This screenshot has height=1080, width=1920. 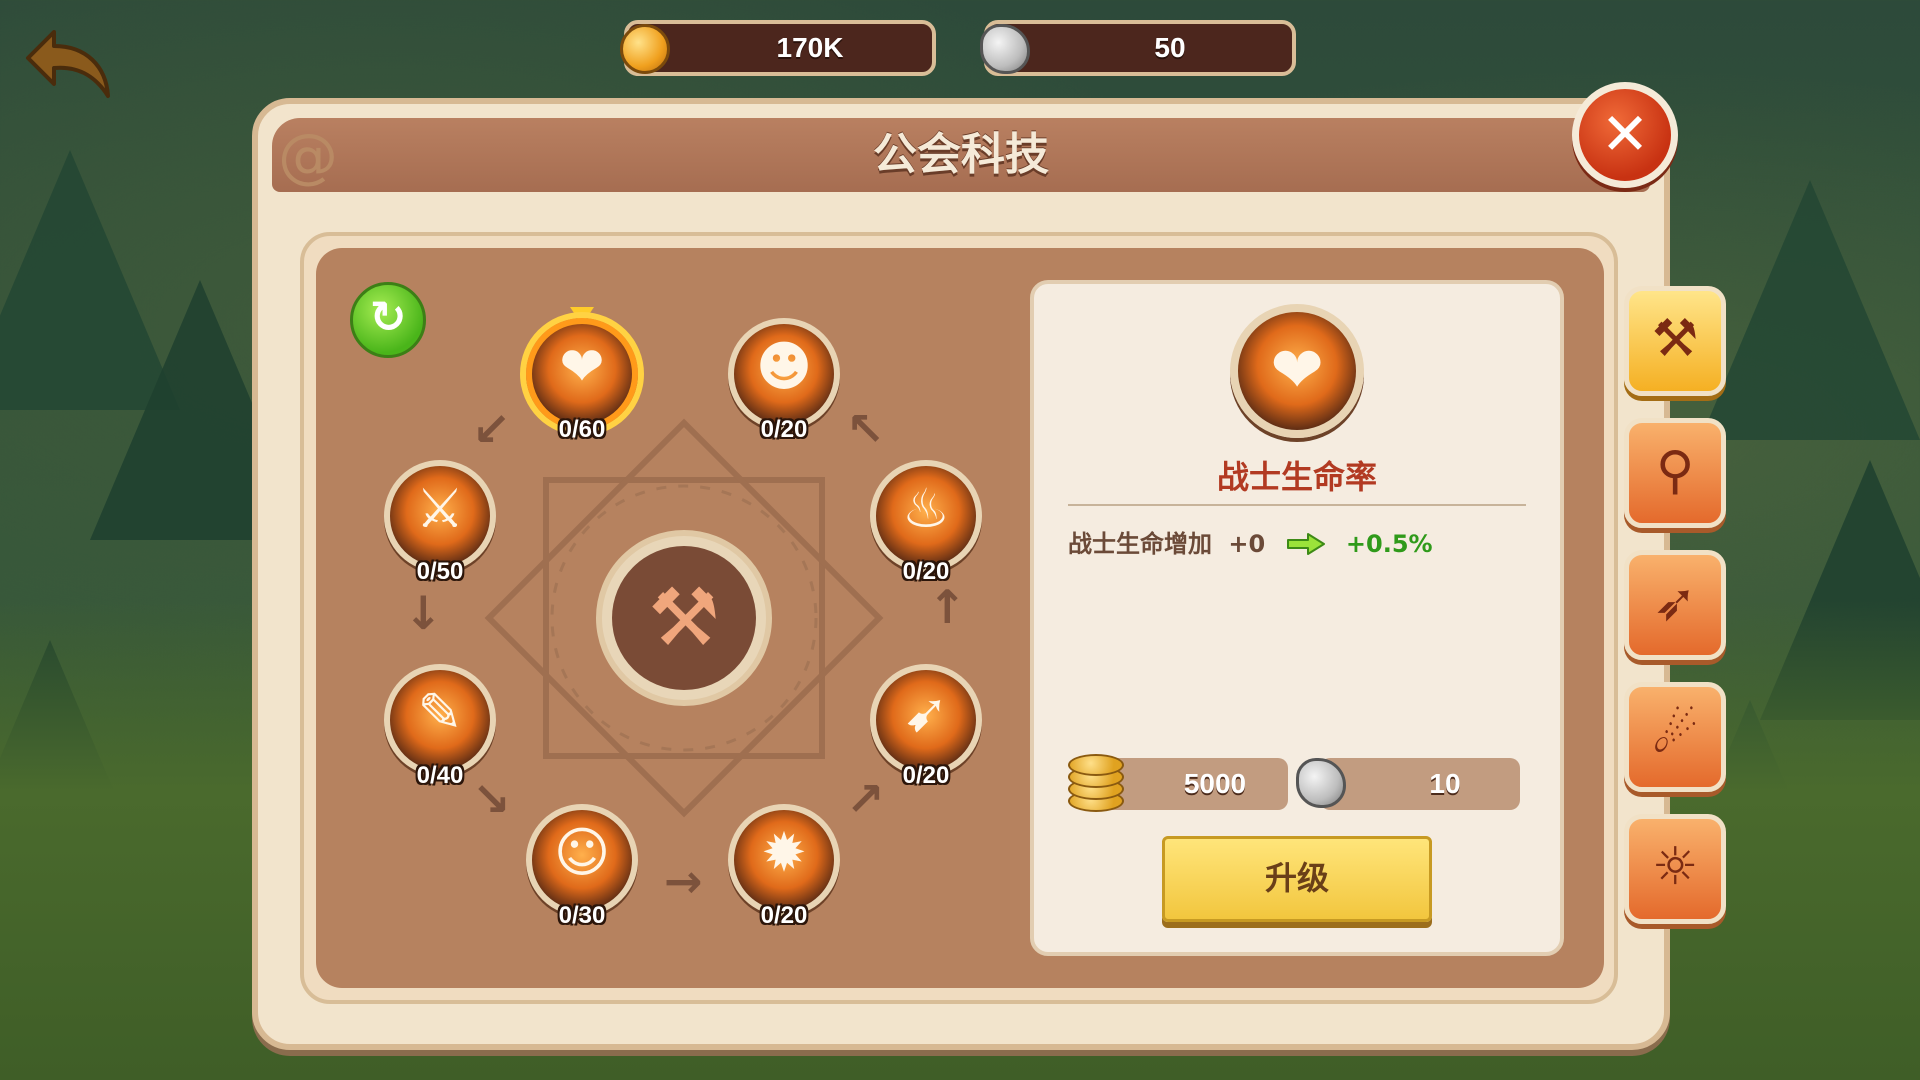 What do you see at coordinates (388, 320) in the screenshot?
I see `refresh-button: ↻` at bounding box center [388, 320].